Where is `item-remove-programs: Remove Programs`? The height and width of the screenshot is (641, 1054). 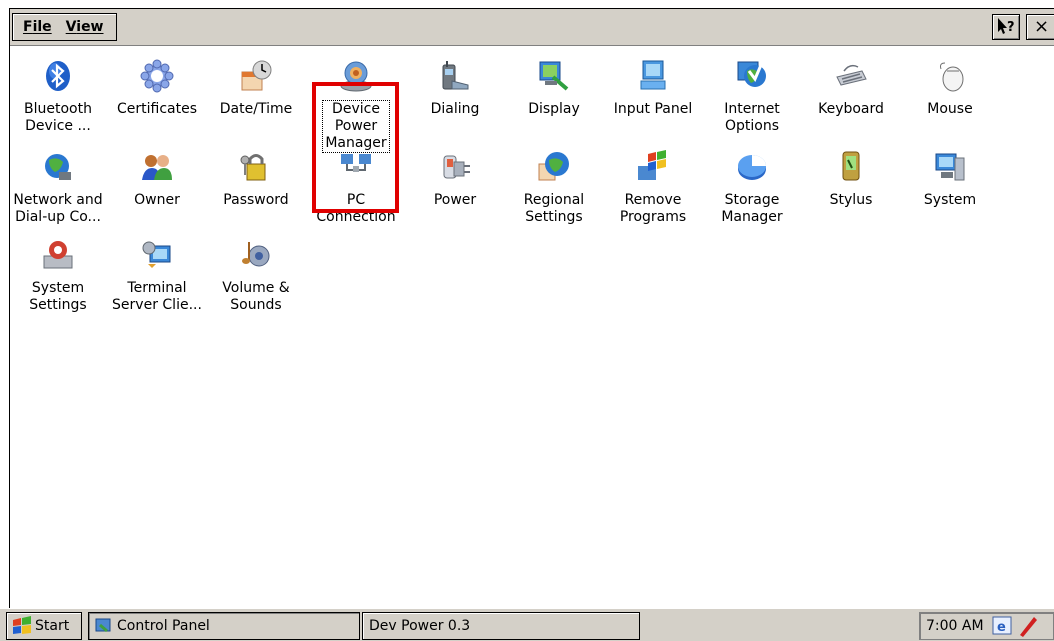 item-remove-programs: Remove Programs is located at coordinates (653, 188).